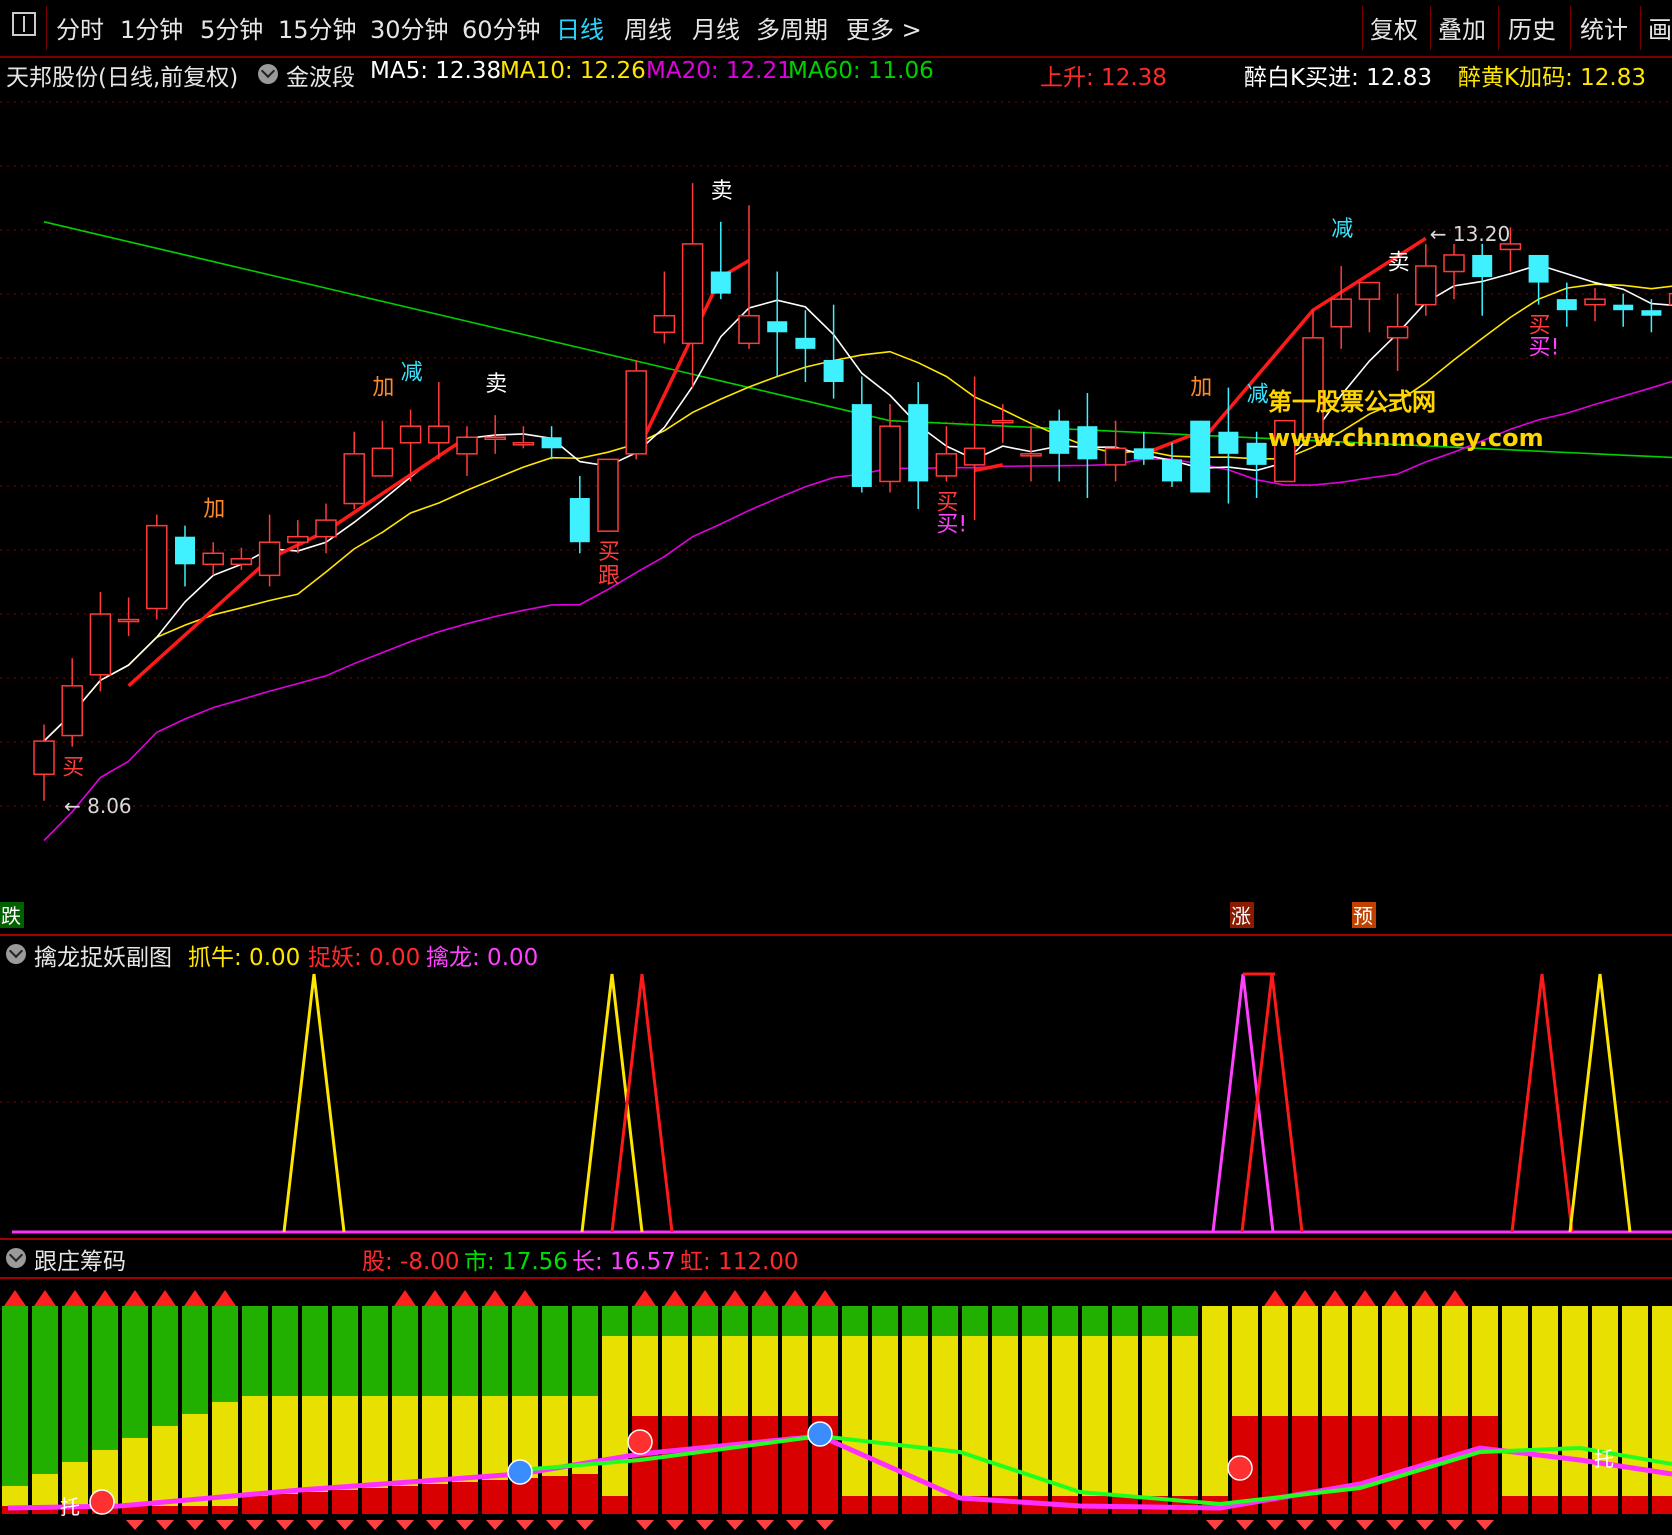 This screenshot has width=1672, height=1535. What do you see at coordinates (320, 75) in the screenshot?
I see `indicator-name: 金波段` at bounding box center [320, 75].